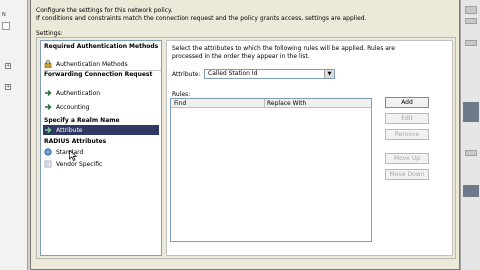  What do you see at coordinates (470, 135) in the screenshot?
I see `actions-pane` at bounding box center [470, 135].